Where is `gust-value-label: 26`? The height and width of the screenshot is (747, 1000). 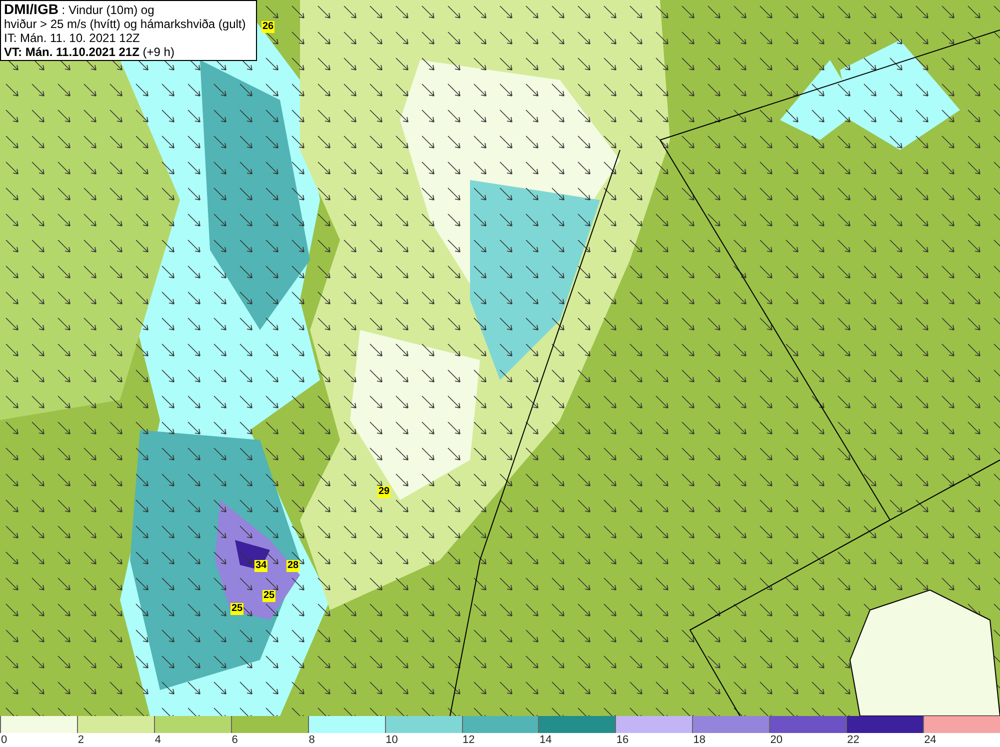 gust-value-label: 26 is located at coordinates (268, 27).